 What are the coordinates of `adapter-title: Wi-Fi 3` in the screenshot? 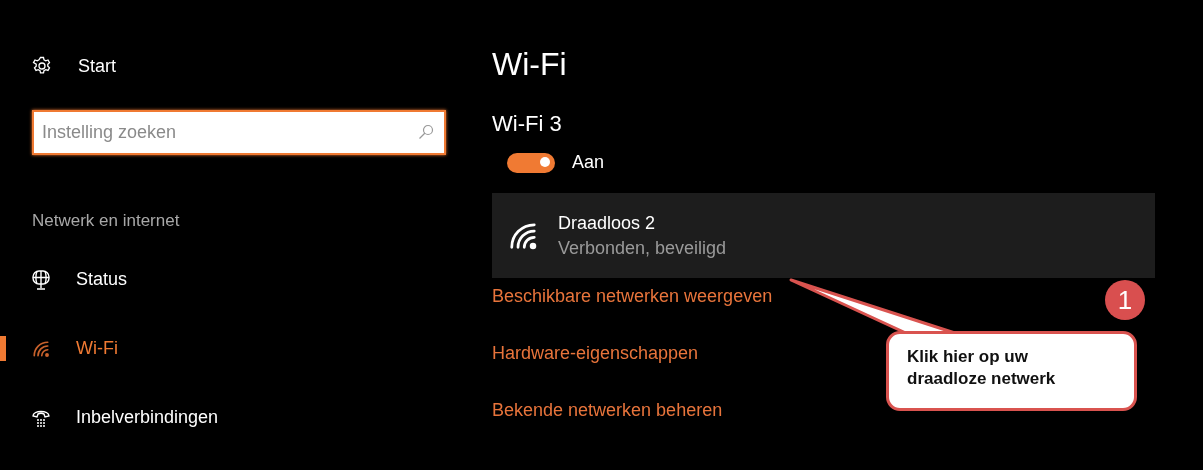 It's located at (527, 124).